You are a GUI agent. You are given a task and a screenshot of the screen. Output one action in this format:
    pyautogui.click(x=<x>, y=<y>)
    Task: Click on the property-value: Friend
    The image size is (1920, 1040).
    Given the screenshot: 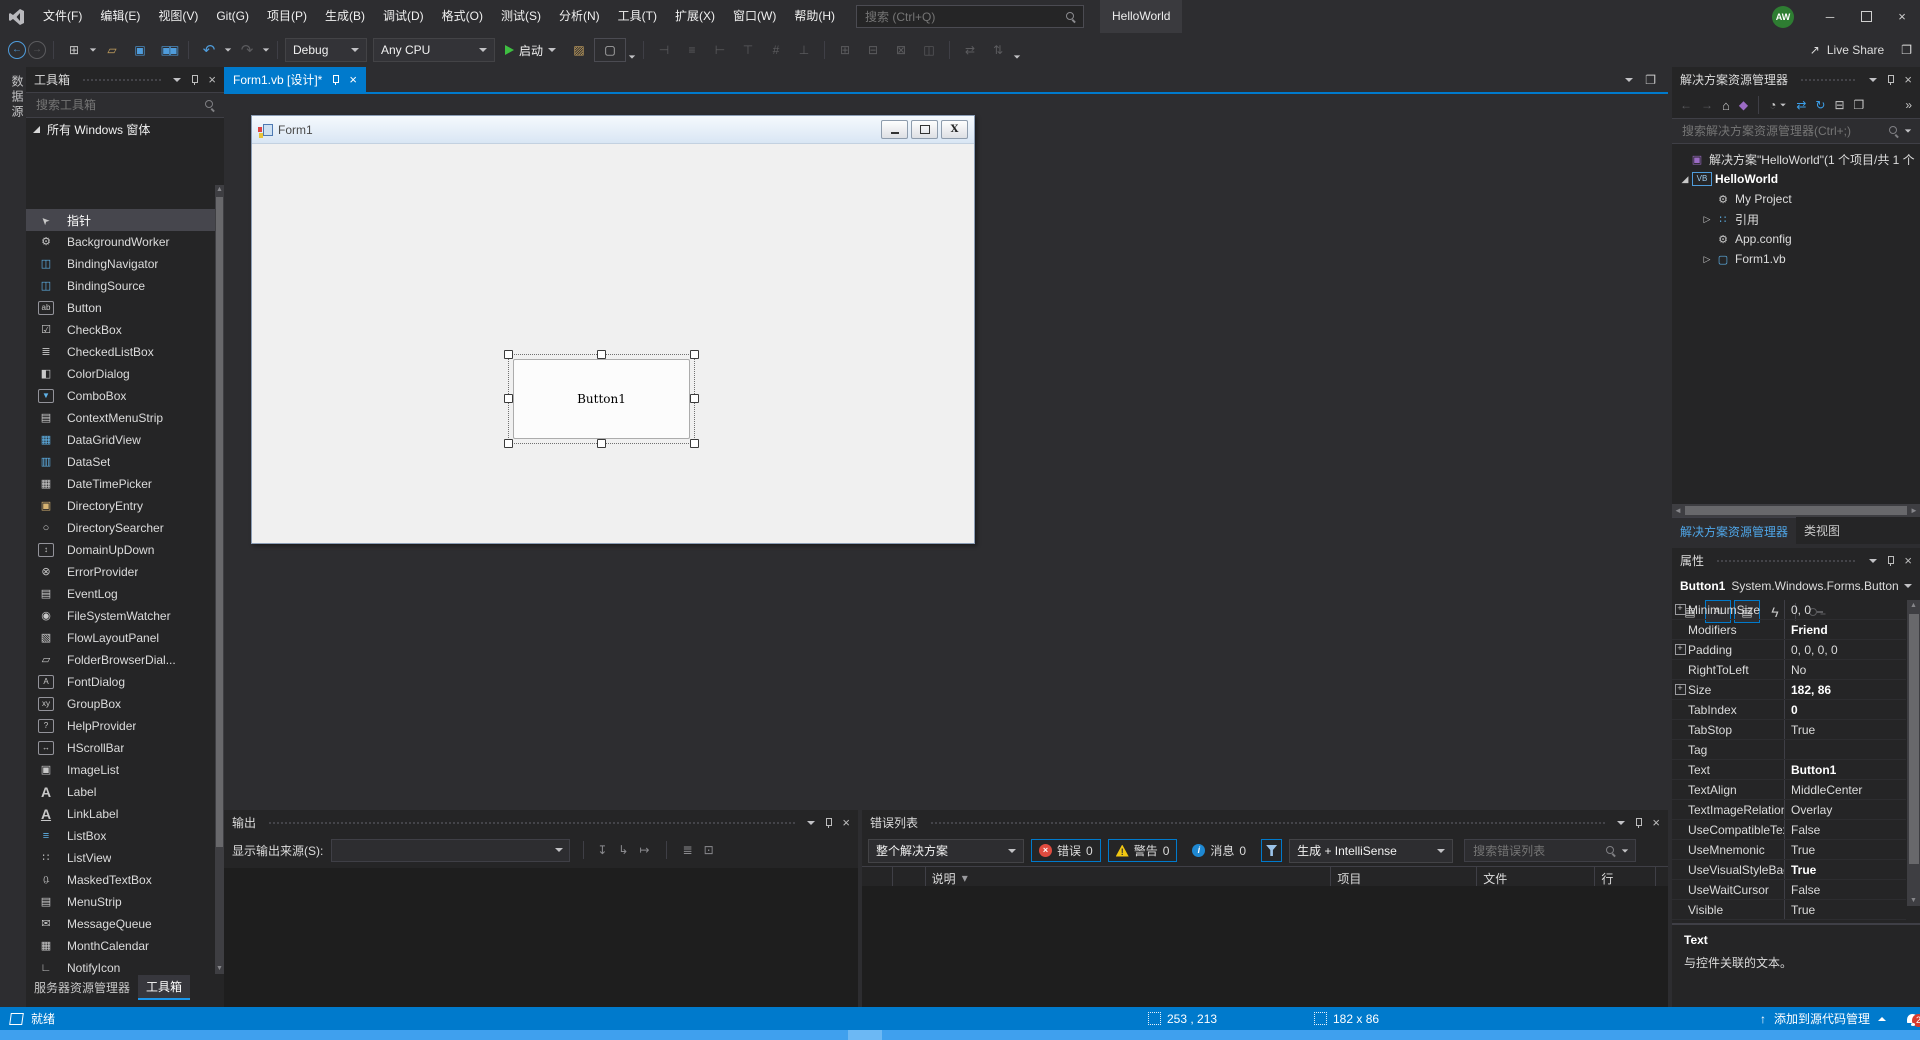 What is the action you would take?
    pyautogui.click(x=1845, y=630)
    